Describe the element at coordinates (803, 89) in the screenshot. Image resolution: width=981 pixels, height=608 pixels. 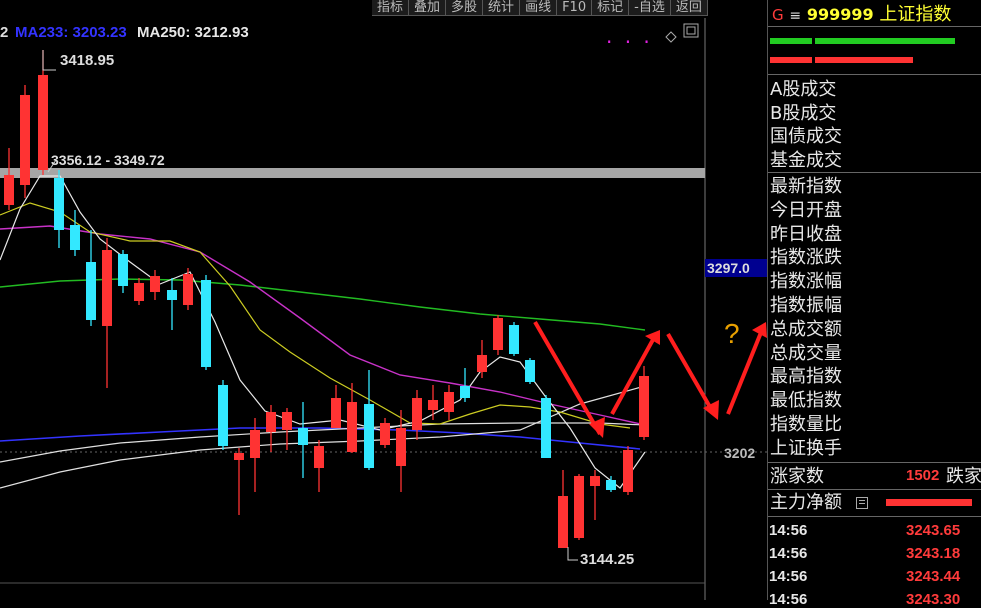
I see `trade-label-0: A股成交` at that location.